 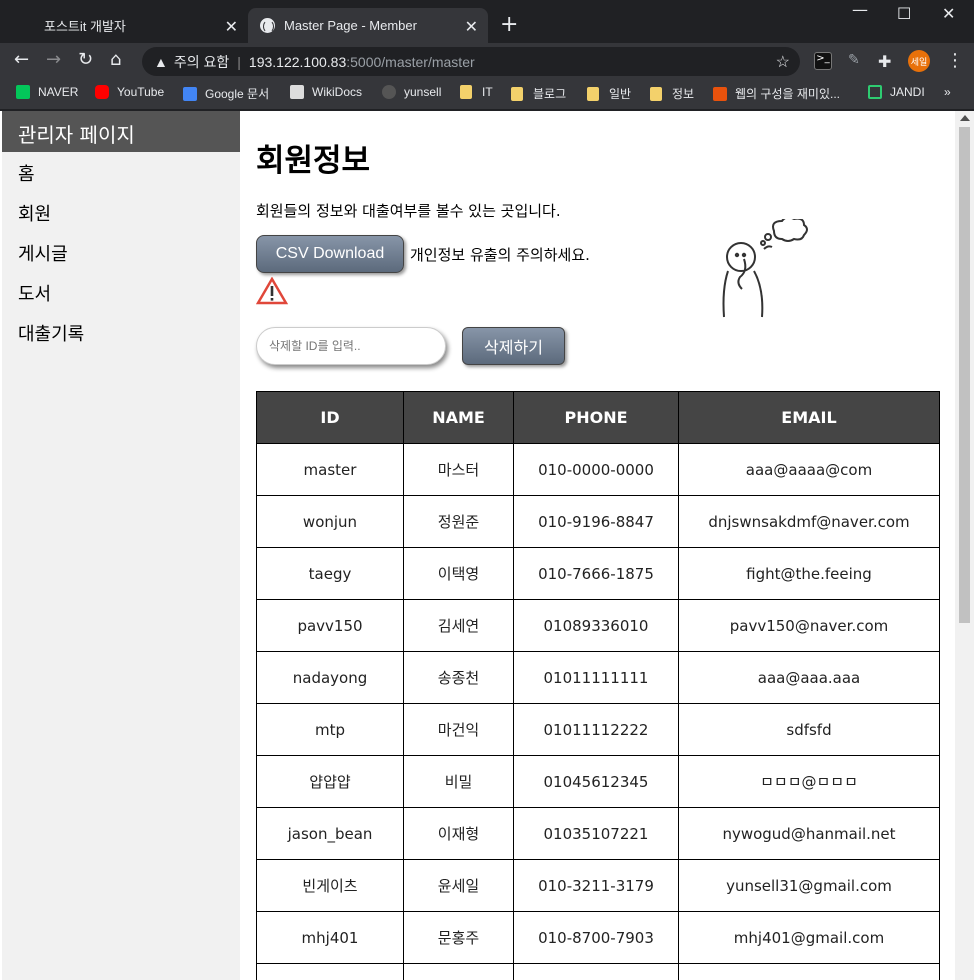 I want to click on pen-extension-icon: ✎, so click(x=857, y=61).